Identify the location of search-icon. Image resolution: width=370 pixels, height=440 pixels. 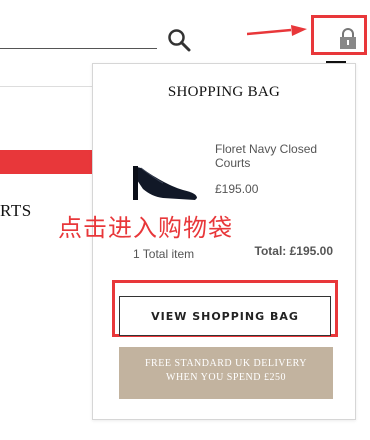
(179, 40).